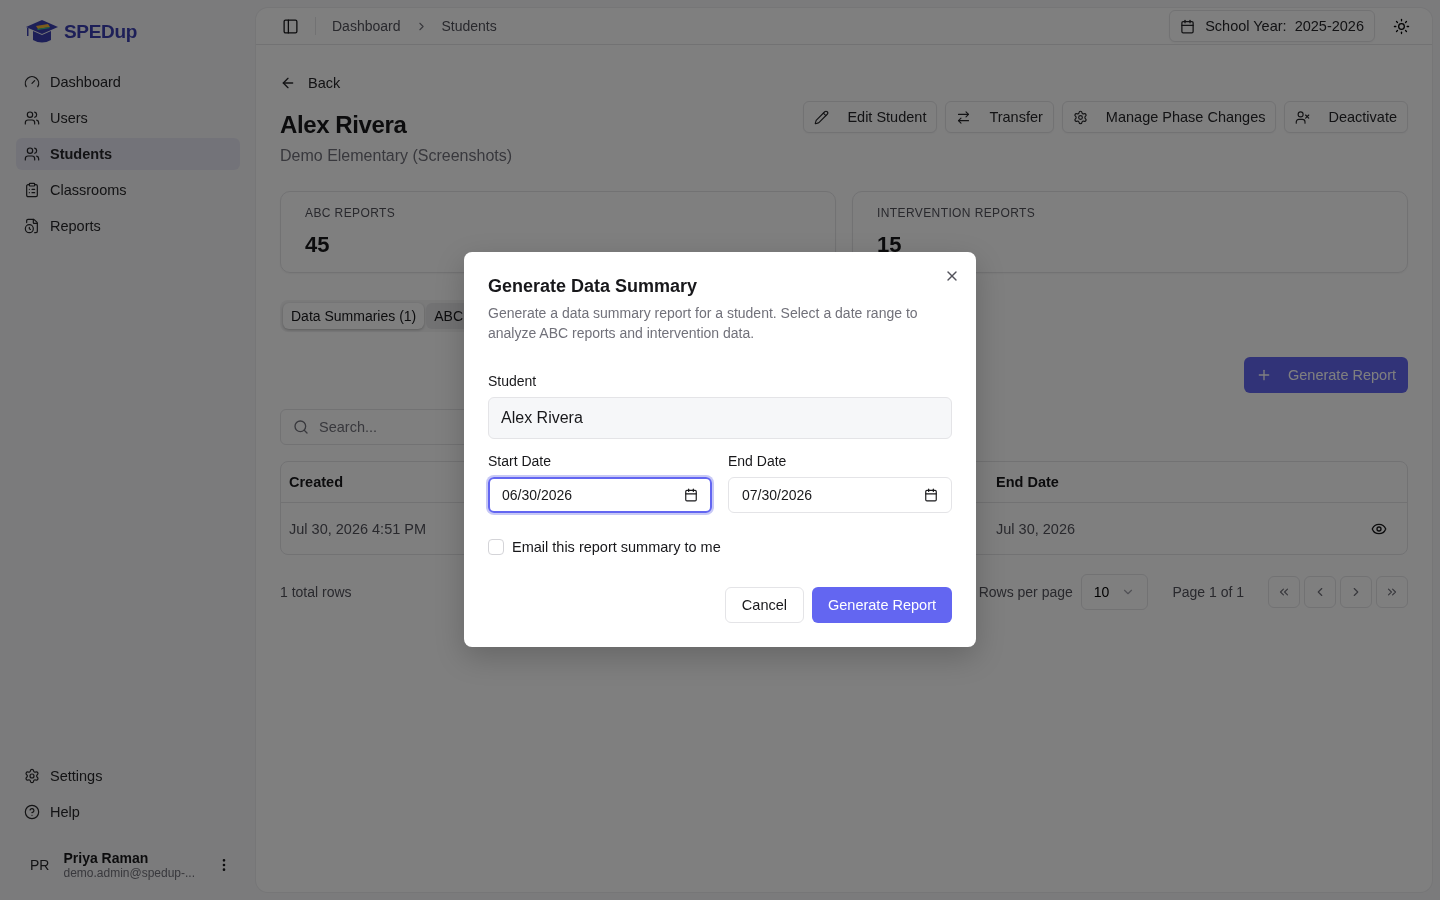 This screenshot has height=900, width=1440. Describe the element at coordinates (344, 125) in the screenshot. I see `student-name: Alex Rivera` at that location.